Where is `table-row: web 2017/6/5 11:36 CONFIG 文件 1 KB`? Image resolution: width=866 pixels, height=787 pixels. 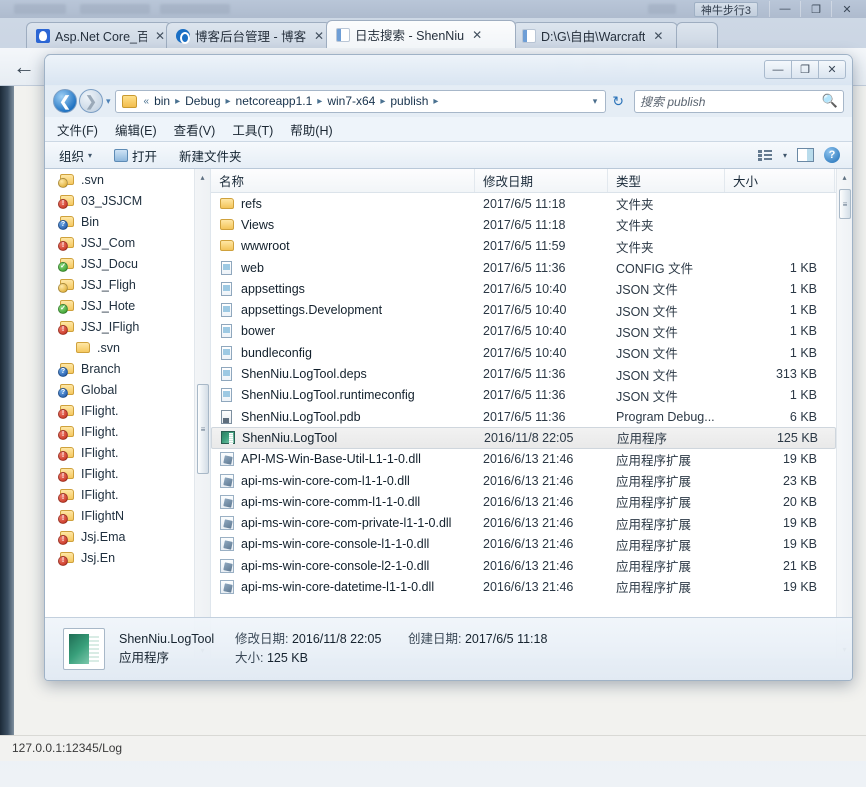 table-row: web 2017/6/5 11:36 CONFIG 文件 1 KB is located at coordinates (523, 267).